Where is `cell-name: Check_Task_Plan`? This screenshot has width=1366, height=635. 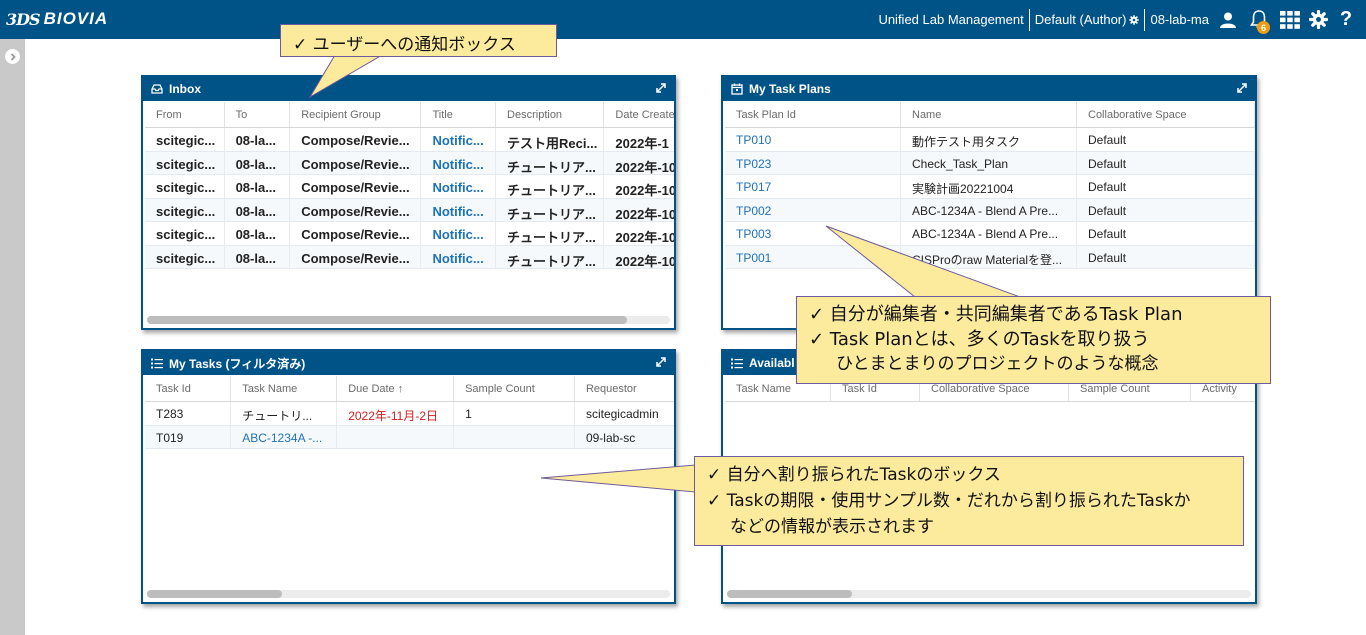 cell-name: Check_Task_Plan is located at coordinates (989, 162).